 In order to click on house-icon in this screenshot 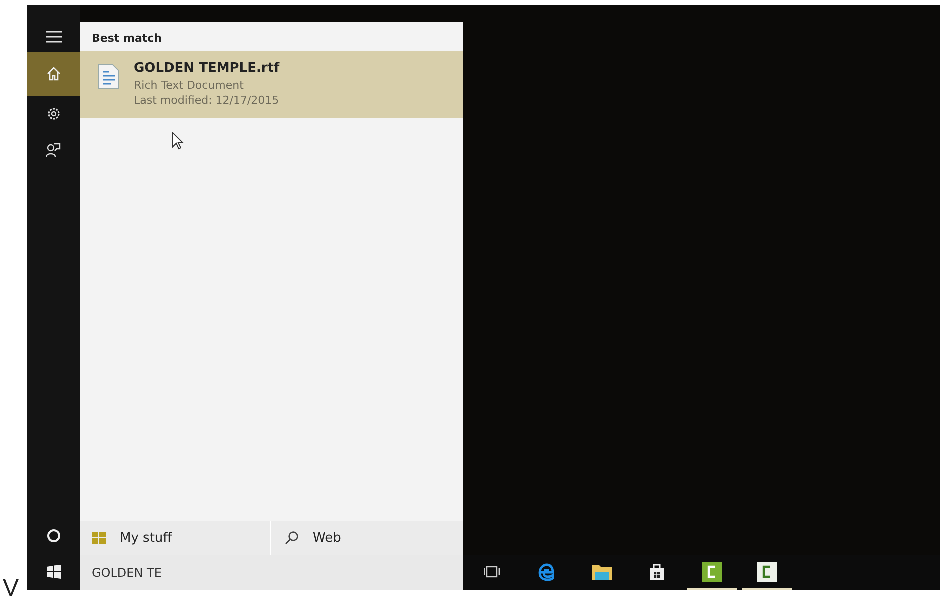, I will do `click(53, 74)`.